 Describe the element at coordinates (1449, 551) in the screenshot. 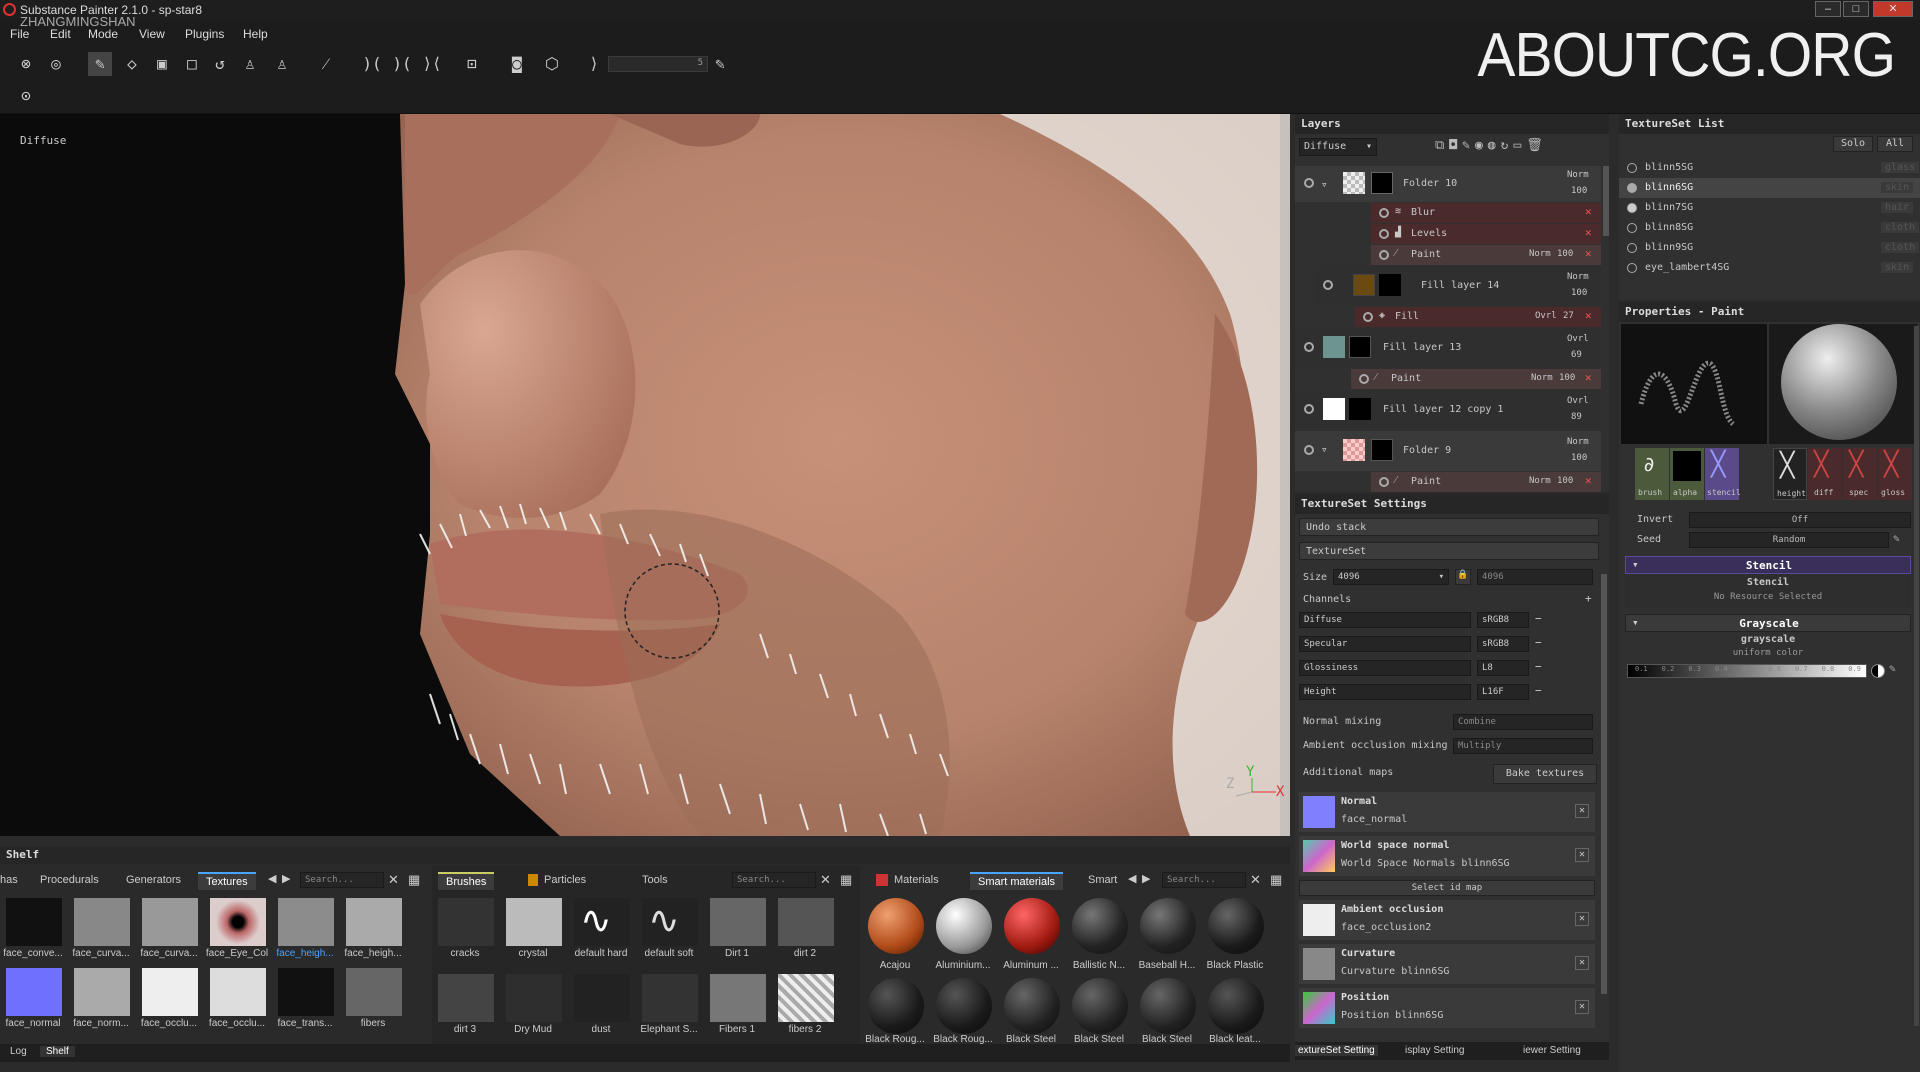

I see `textureset-section: TextureSet` at that location.